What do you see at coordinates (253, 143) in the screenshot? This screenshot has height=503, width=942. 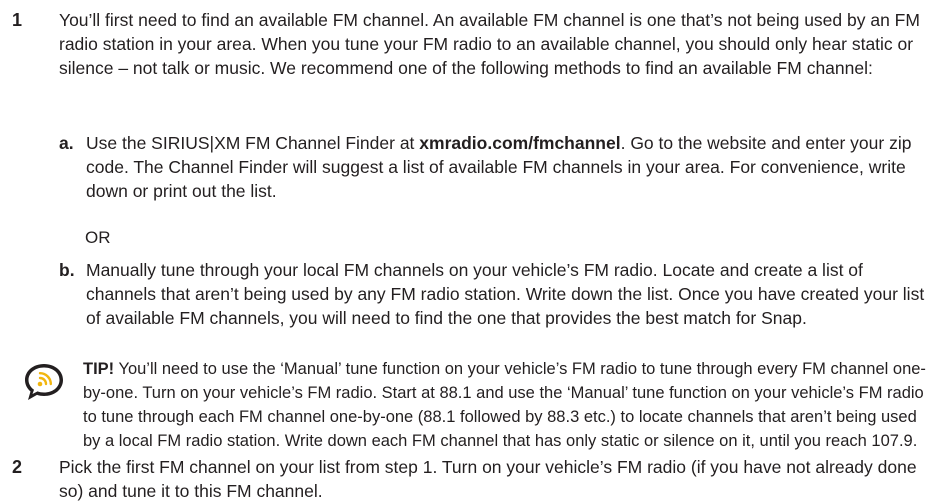 I see `option-a-text-start: Use the SIRIUS|XM FM Channel Finder at` at bounding box center [253, 143].